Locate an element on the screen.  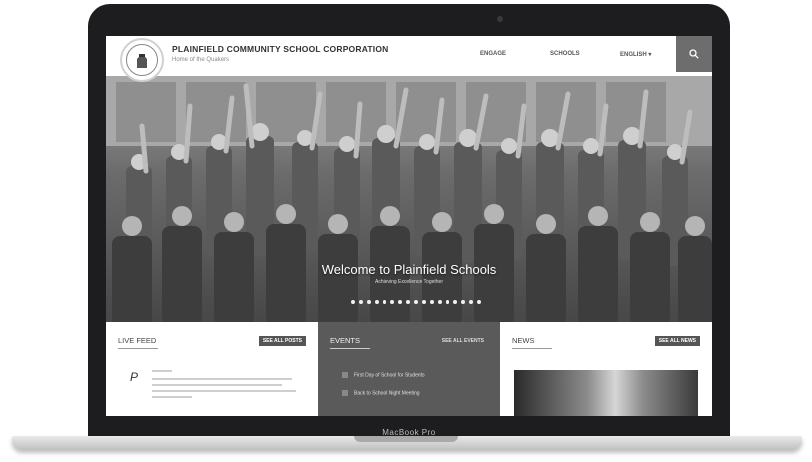
see-all-posts-button: SEE ALL POSTS is located at coordinates (282, 341).